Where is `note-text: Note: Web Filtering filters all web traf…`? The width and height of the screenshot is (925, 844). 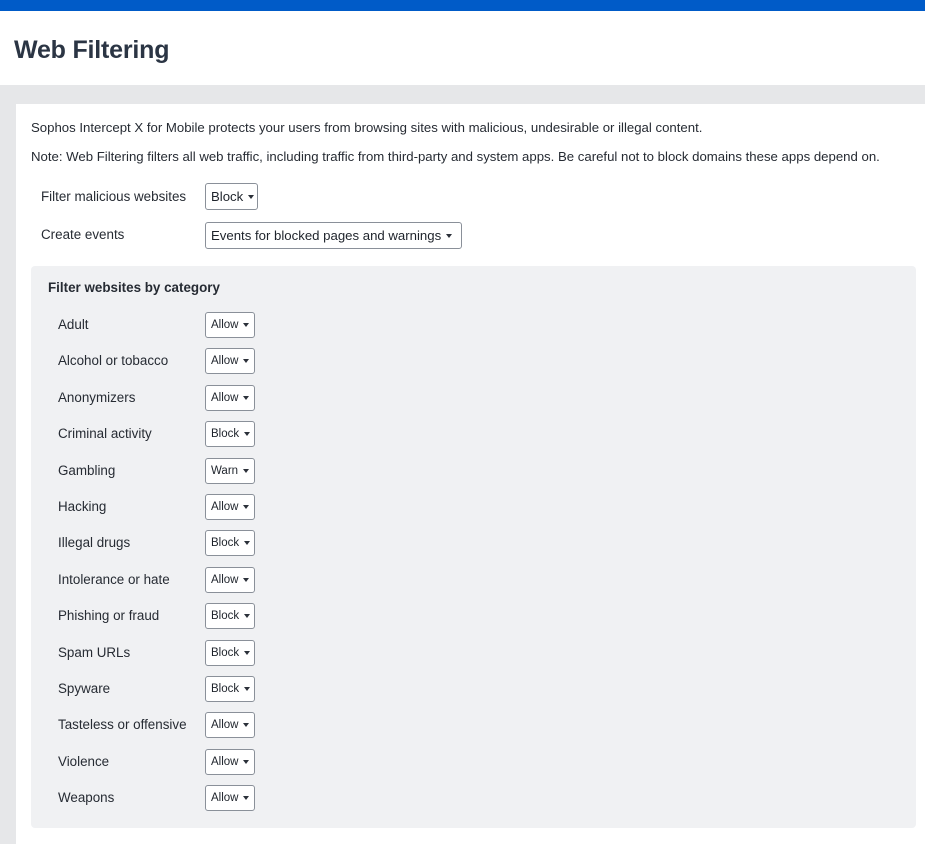 note-text: Note: Web Filtering filters all web traf… is located at coordinates (455, 156).